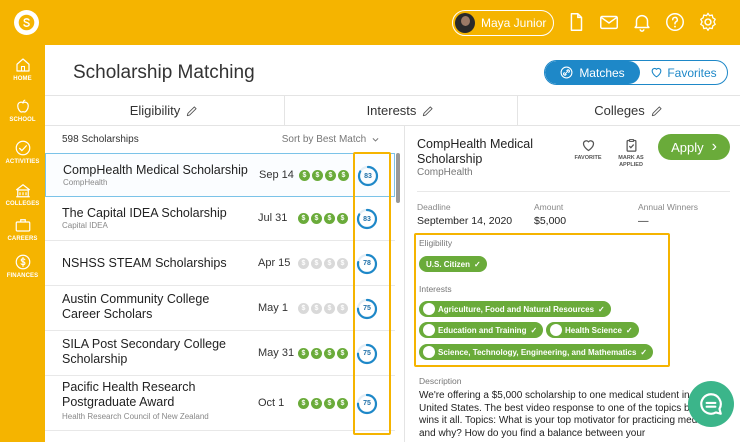 This screenshot has height=442, width=740. I want to click on sidebar-item-home: HOME, so click(22, 69).